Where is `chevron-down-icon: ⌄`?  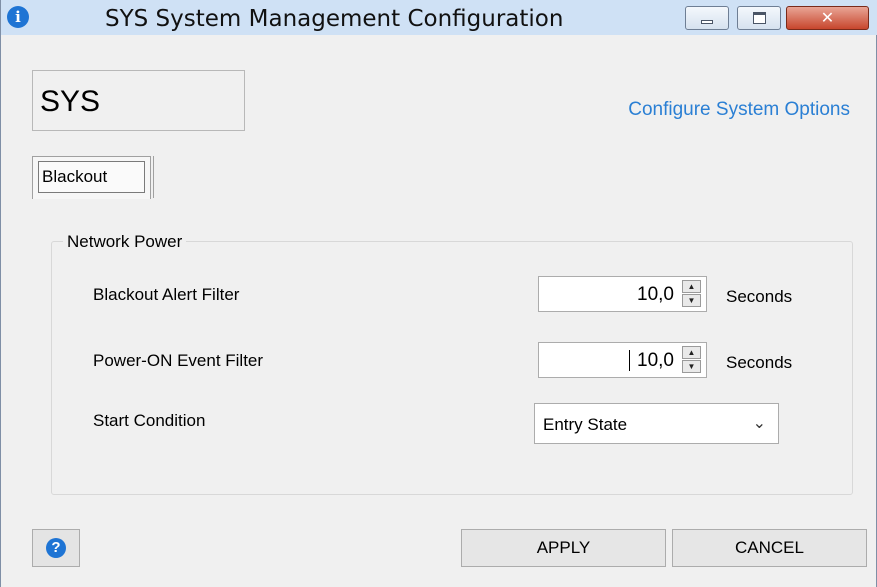 chevron-down-icon: ⌄ is located at coordinates (759, 422).